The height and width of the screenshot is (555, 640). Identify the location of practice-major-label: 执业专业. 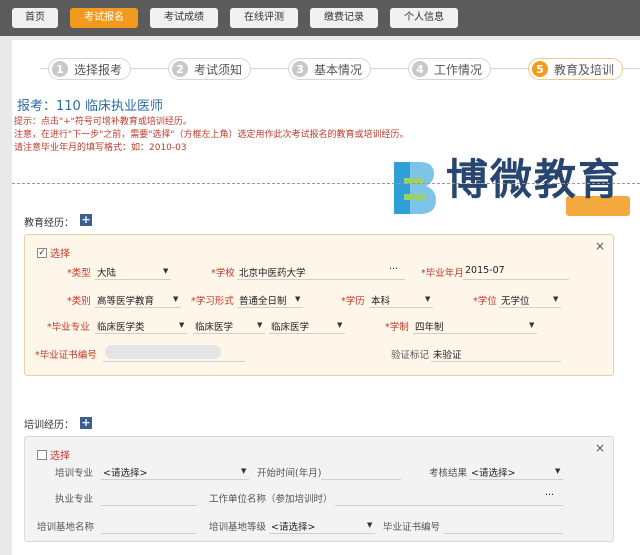
(74, 499).